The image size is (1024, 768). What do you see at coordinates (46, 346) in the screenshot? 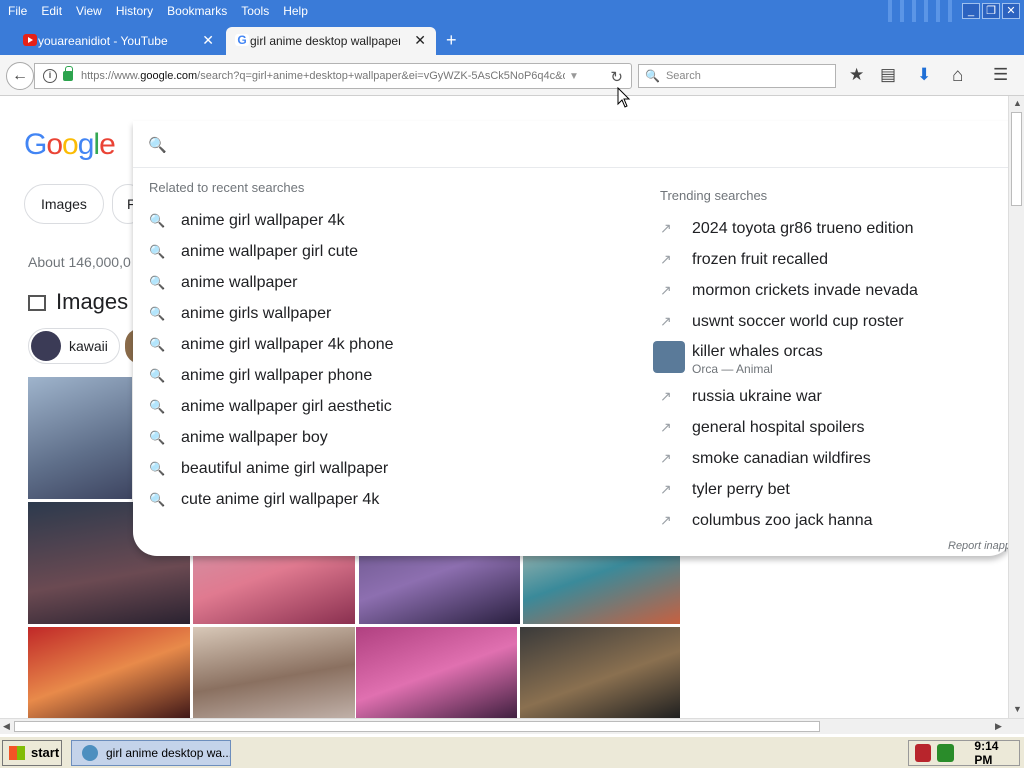
I see `avatar` at bounding box center [46, 346].